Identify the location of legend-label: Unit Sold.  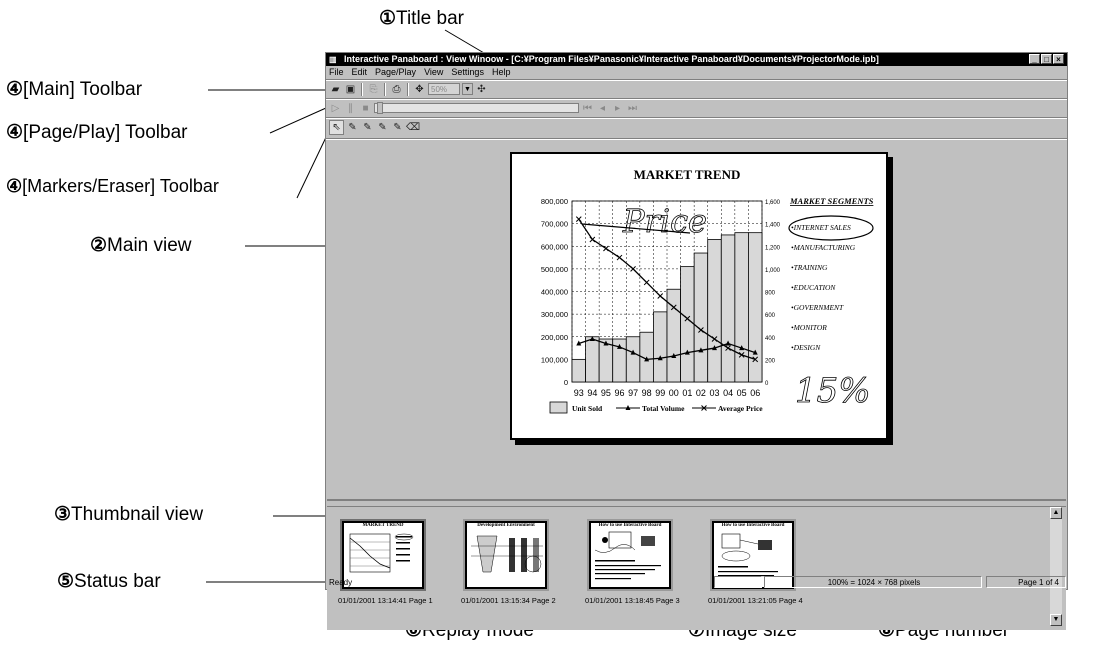
(587, 408).